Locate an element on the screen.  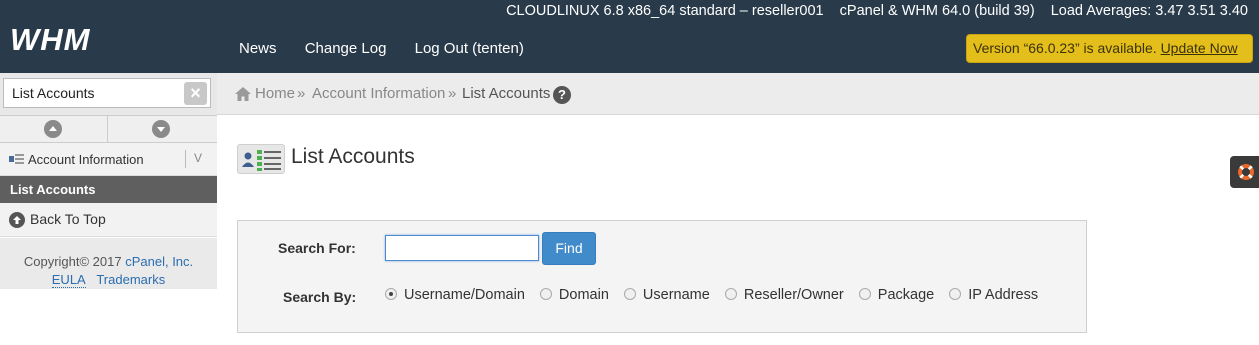
change-log-link: Change Log is located at coordinates (346, 48).